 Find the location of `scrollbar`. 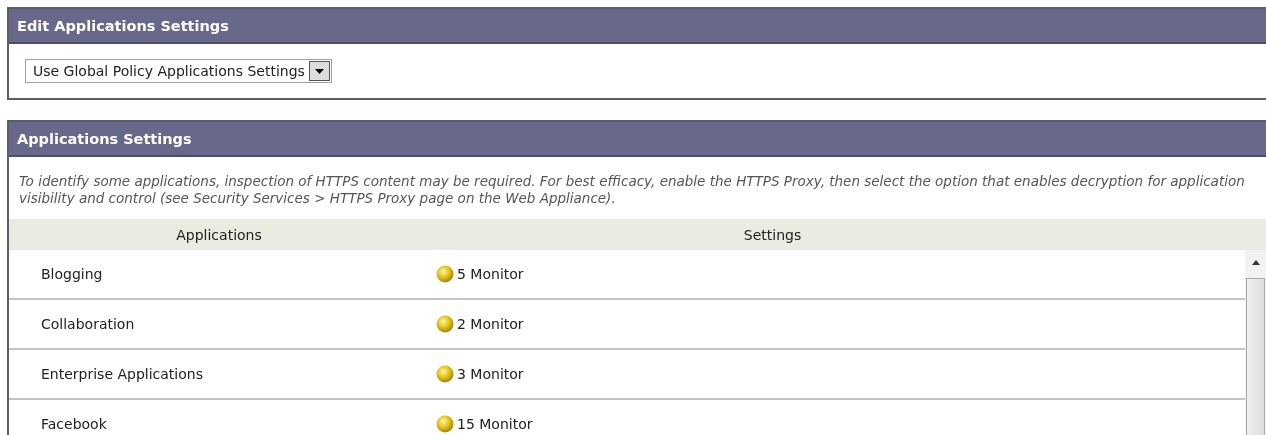

scrollbar is located at coordinates (1255, 342).